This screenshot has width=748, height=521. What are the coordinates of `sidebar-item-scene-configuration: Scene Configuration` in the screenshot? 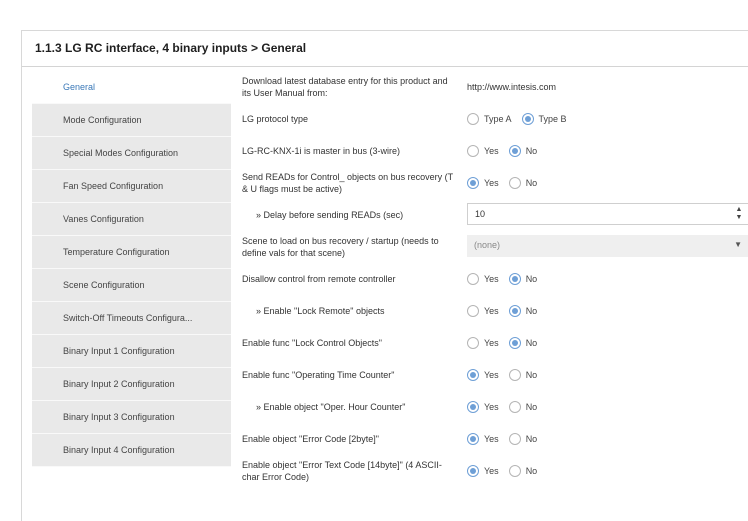 It's located at (131, 285).